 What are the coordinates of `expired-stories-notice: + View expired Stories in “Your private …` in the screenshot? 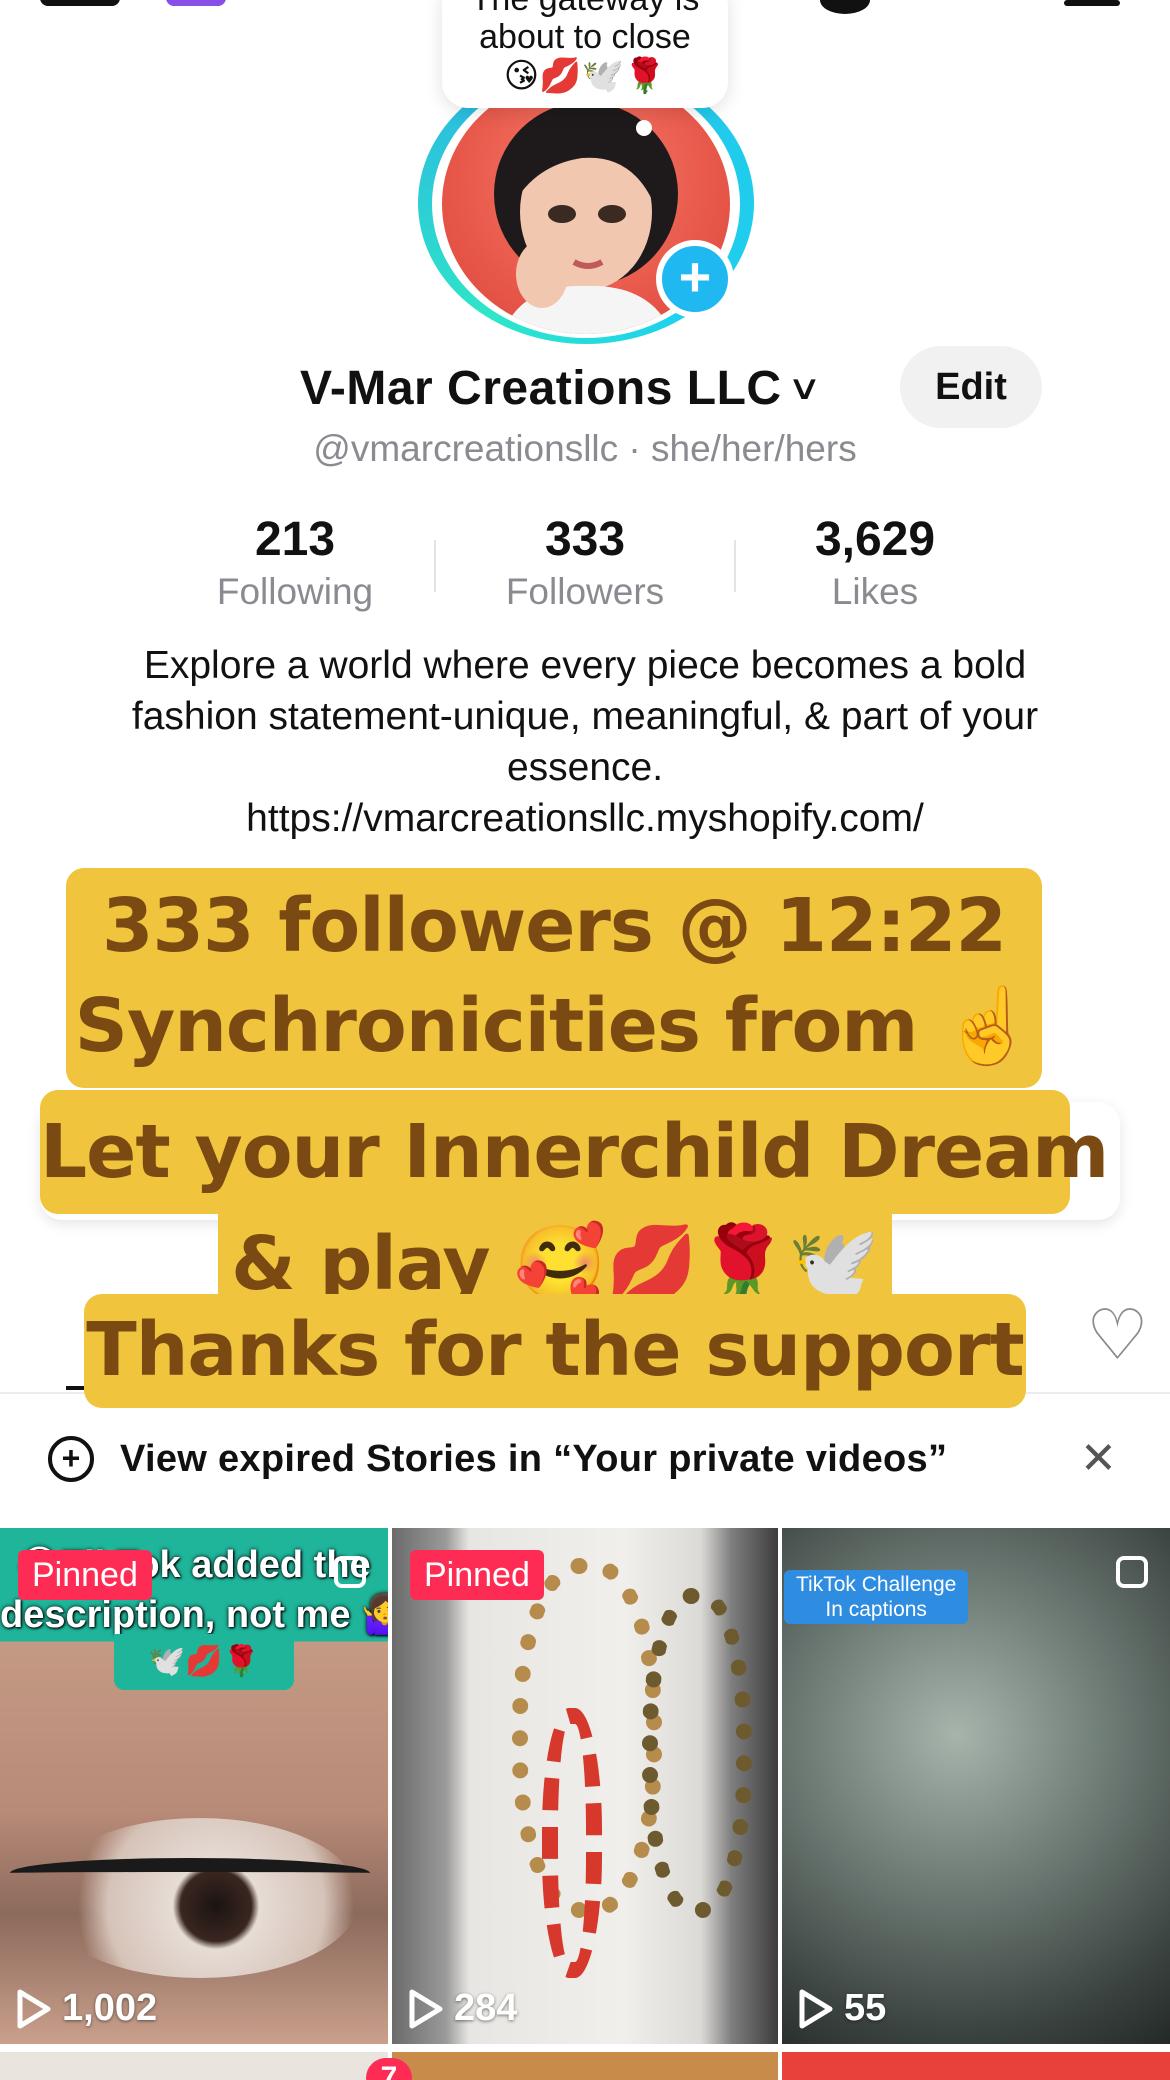 It's located at (585, 1461).